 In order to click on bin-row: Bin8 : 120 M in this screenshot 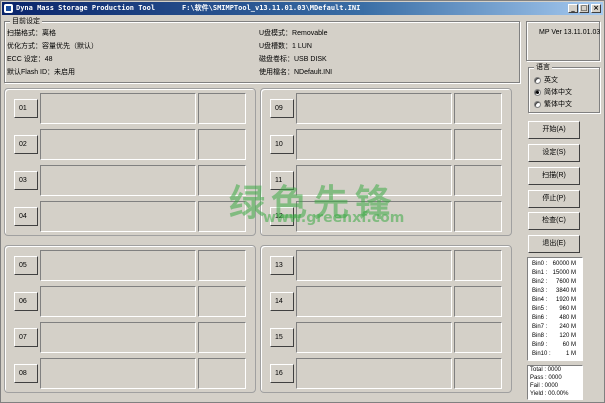, I will do `click(554, 336)`.